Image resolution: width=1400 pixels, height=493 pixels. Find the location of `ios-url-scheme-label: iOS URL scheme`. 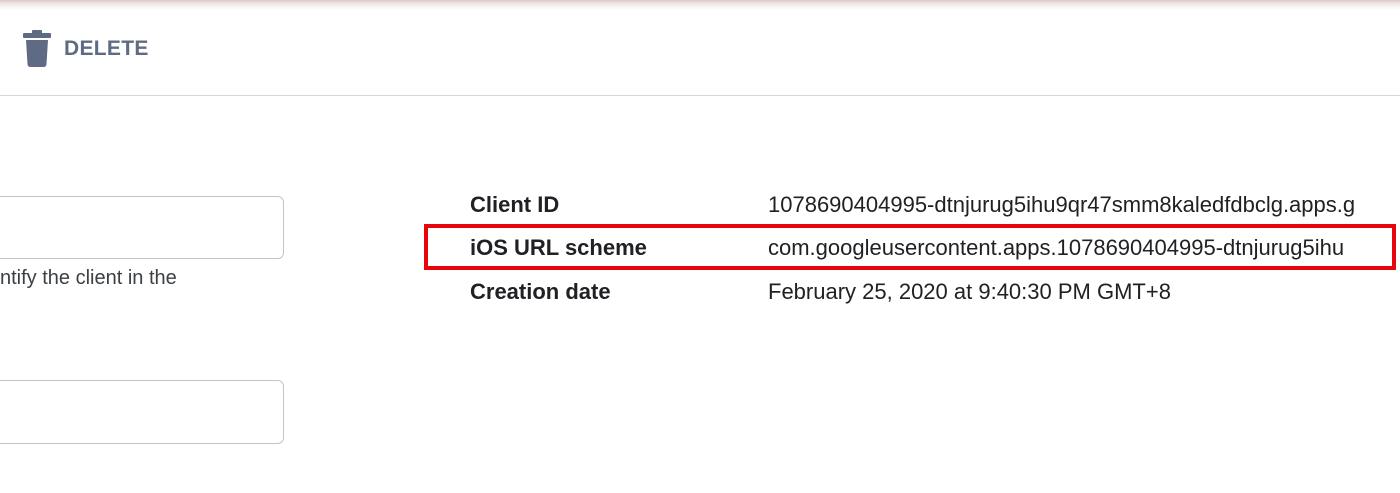

ios-url-scheme-label: iOS URL scheme is located at coordinates (558, 247).